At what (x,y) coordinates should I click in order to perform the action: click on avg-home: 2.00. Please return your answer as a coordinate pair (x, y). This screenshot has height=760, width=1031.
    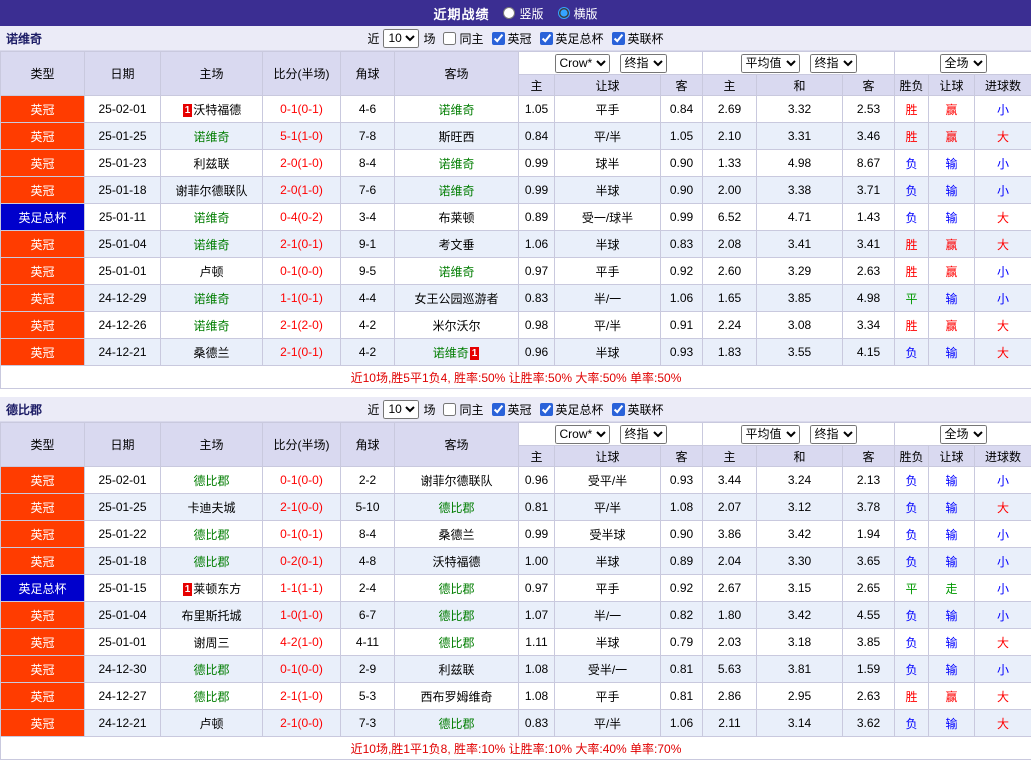
    Looking at the image, I should click on (730, 190).